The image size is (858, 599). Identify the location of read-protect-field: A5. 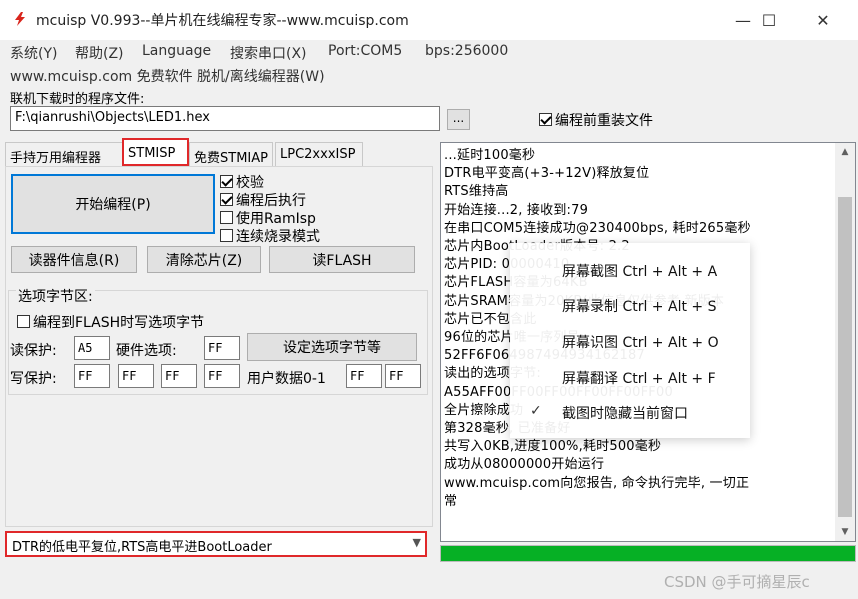
(92, 348).